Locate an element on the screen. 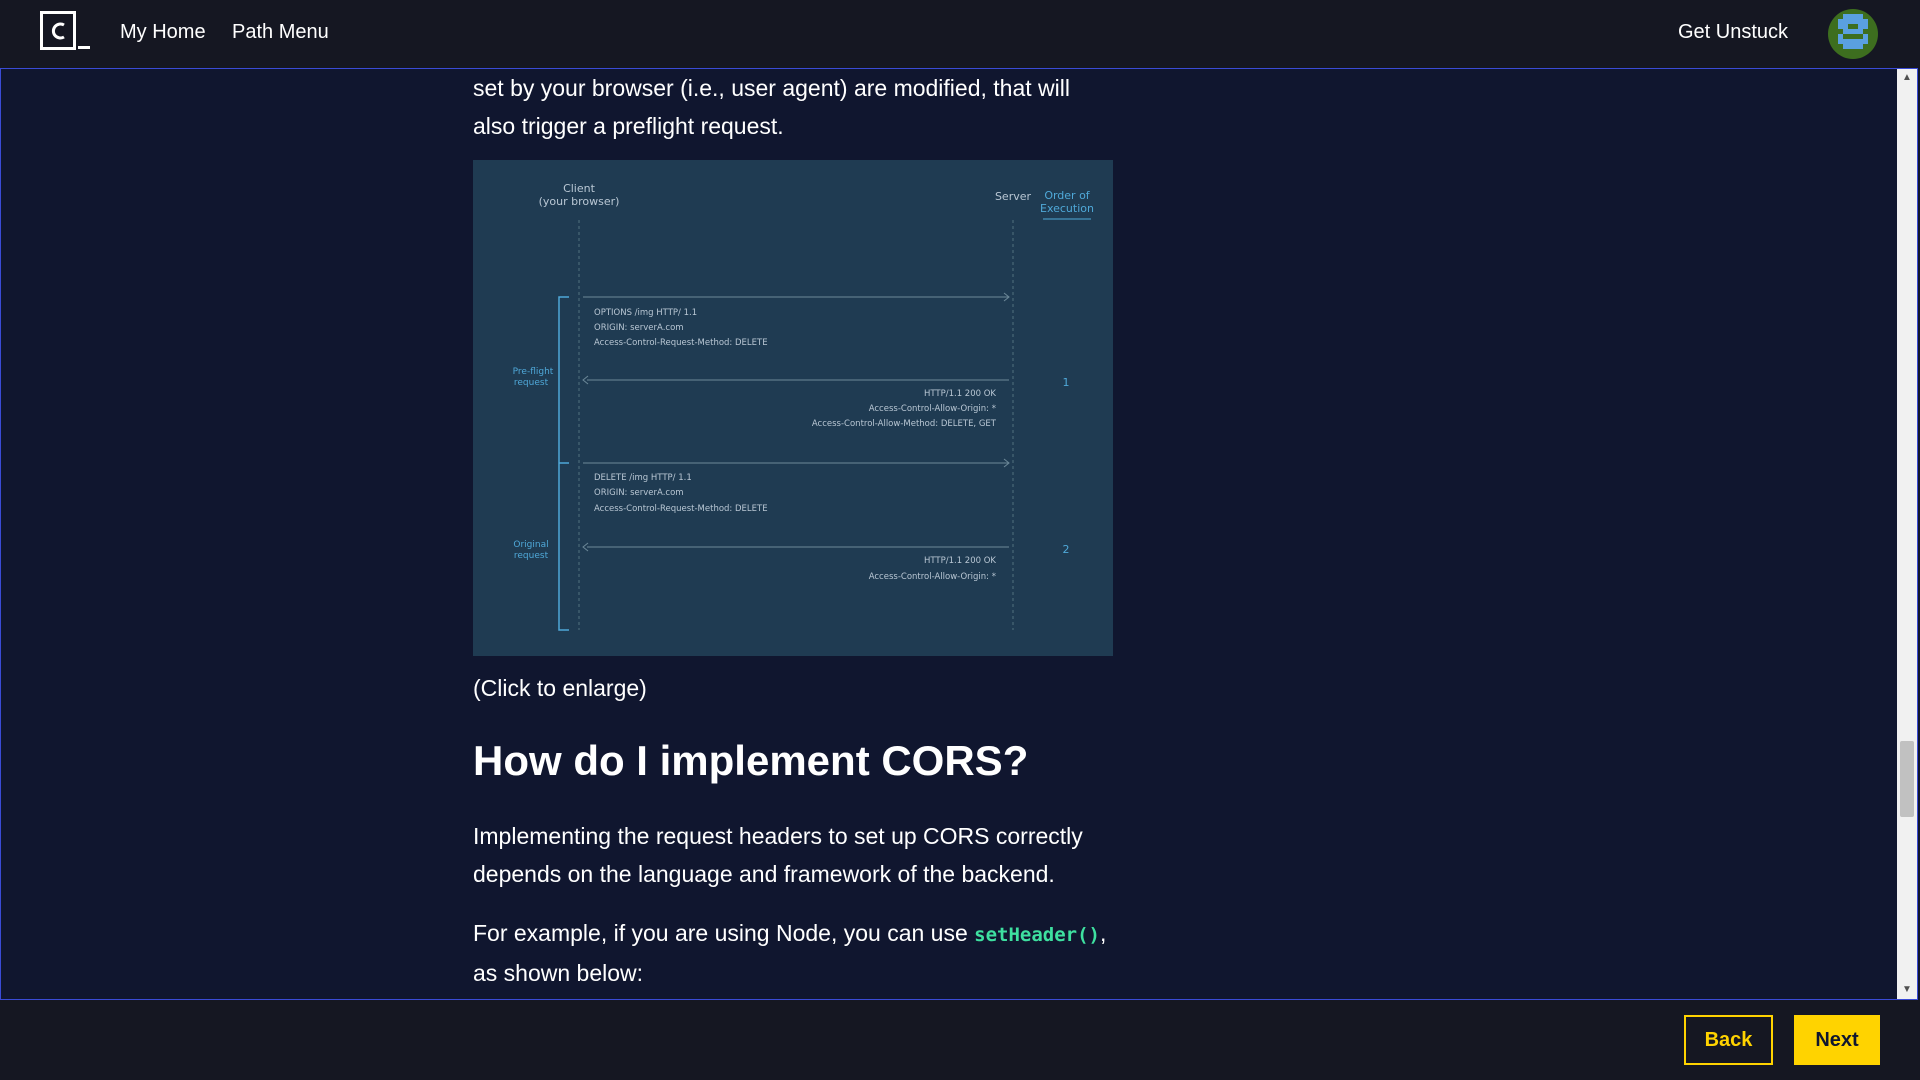 The width and height of the screenshot is (1920, 1080). client-sublabel: (your browser) is located at coordinates (579, 201).